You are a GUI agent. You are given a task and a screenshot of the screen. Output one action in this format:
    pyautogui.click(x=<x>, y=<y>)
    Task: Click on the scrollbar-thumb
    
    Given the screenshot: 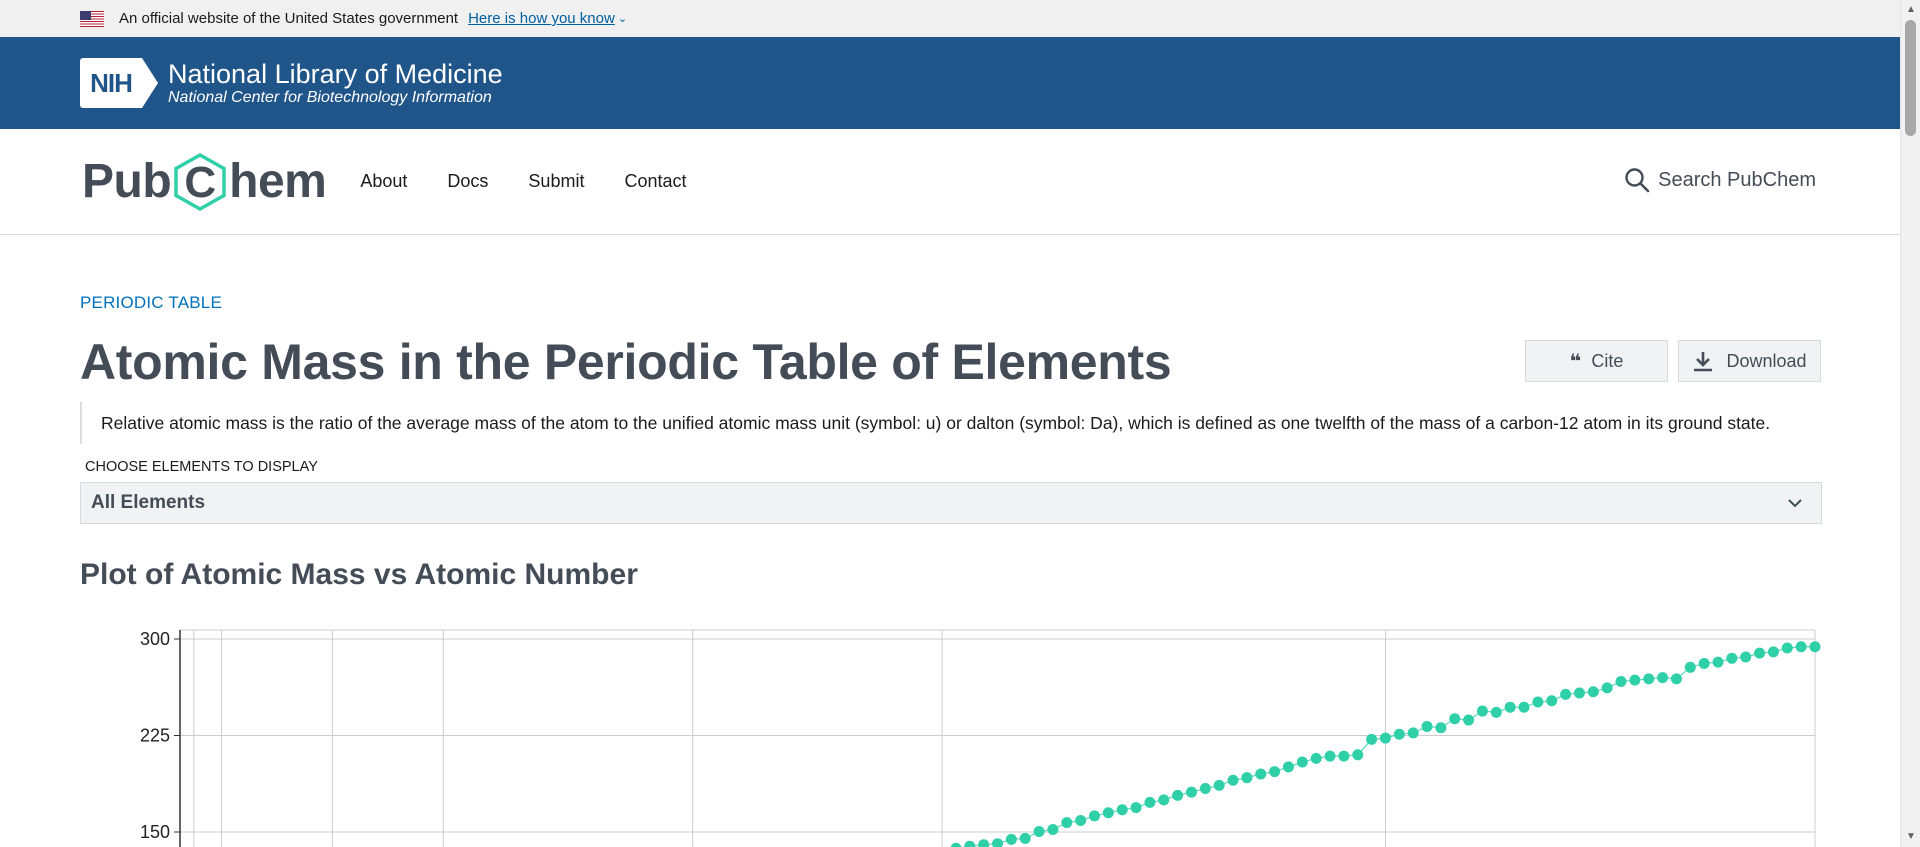 What is the action you would take?
    pyautogui.click(x=1910, y=78)
    